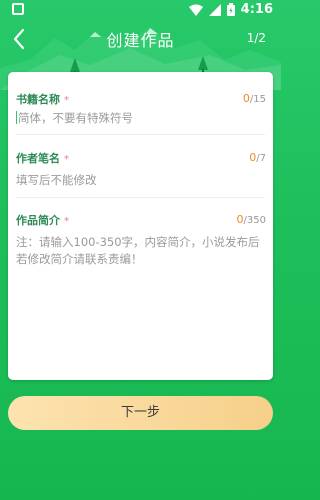 This screenshot has width=320, height=500. Describe the element at coordinates (140, 413) in the screenshot. I see `next-step-button: 下一步` at that location.